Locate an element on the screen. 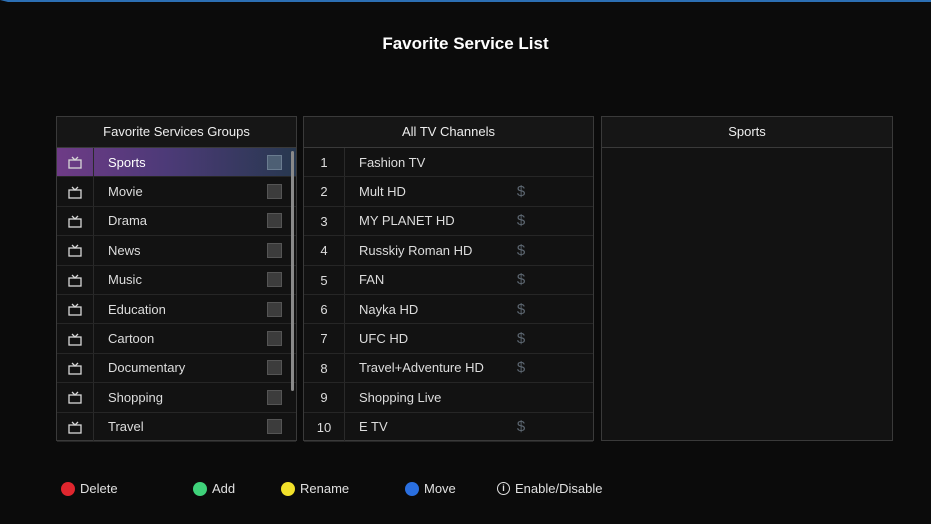 This screenshot has height=524, width=931. delete-label: Delete is located at coordinates (99, 488).